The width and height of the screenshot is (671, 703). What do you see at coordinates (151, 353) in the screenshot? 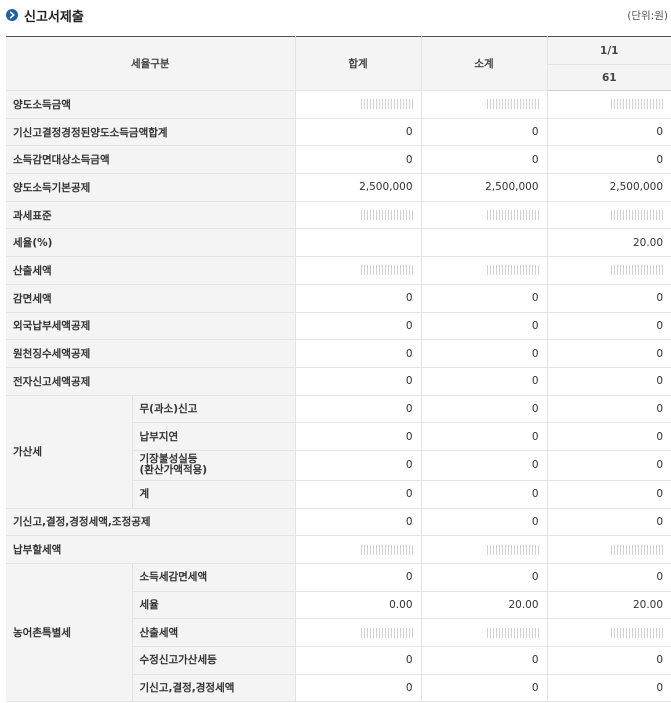
I see `row-label: 원천징수세액공제` at bounding box center [151, 353].